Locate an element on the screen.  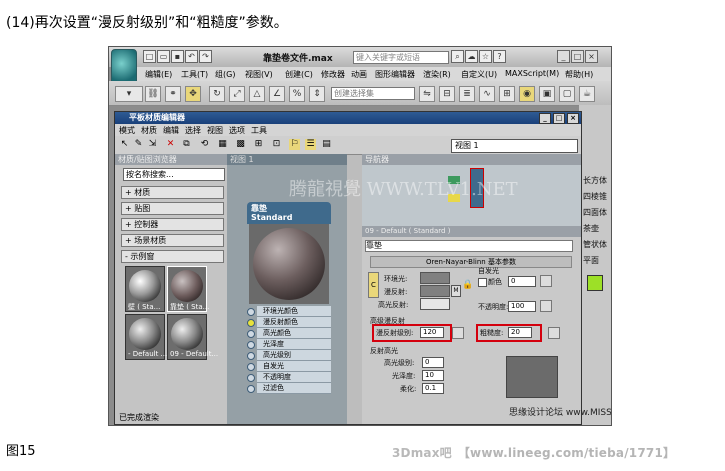
sme-minimize-icon: _ is located at coordinates (545, 118).